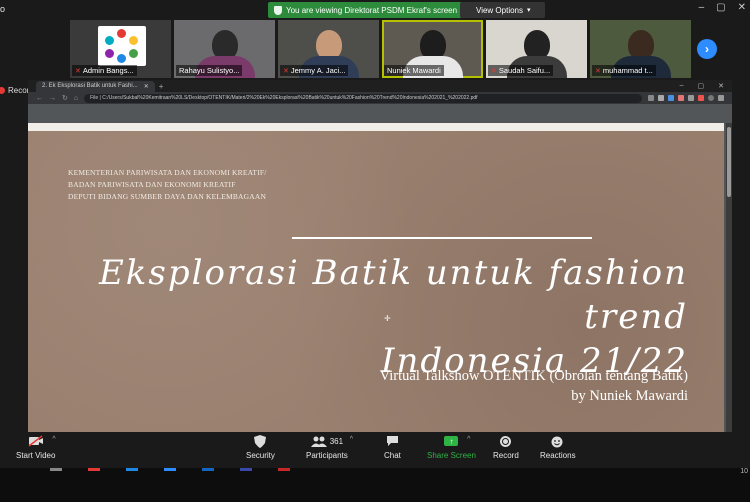  What do you see at coordinates (52, 98) in the screenshot?
I see `forward-icon: →` at bounding box center [52, 98].